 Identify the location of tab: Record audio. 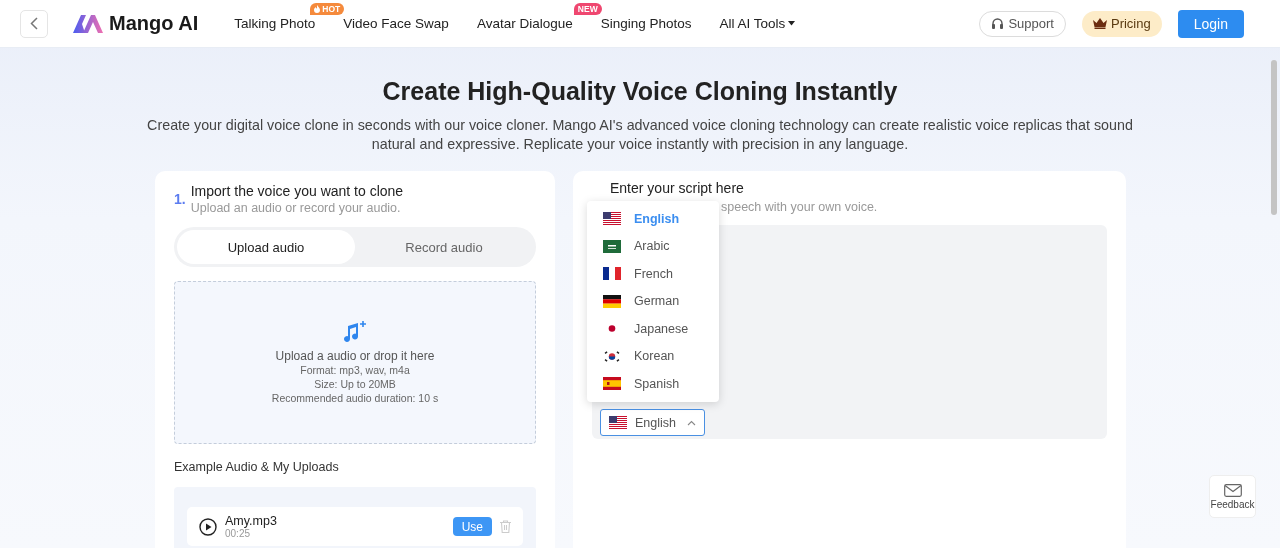
(444, 247).